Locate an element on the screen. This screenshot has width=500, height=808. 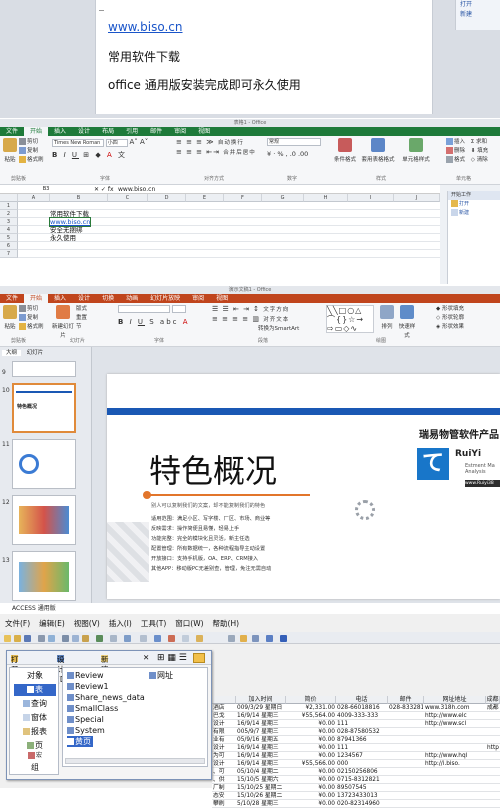
object-reports: 报表 is located at coordinates (35, 732).